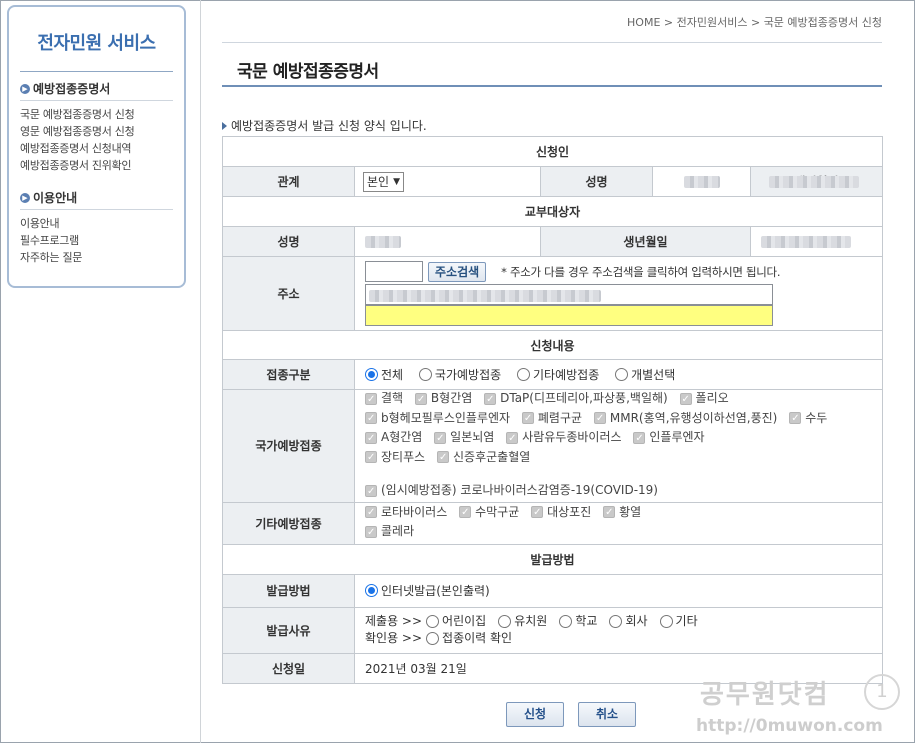  I want to click on form-actions: 신청 취소, so click(571, 714).